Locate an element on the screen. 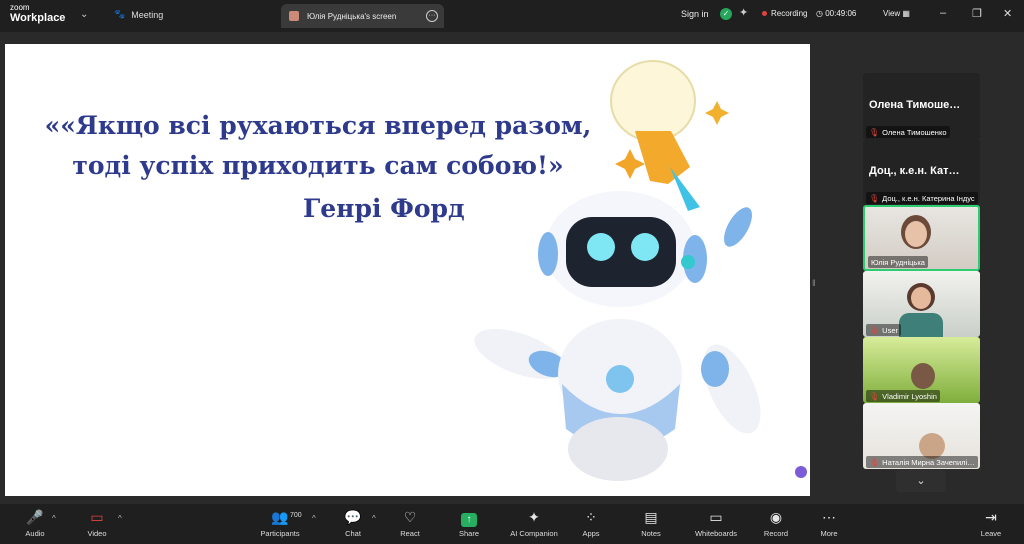 The image size is (1024, 544). heart-icon: ♡ is located at coordinates (410, 517).